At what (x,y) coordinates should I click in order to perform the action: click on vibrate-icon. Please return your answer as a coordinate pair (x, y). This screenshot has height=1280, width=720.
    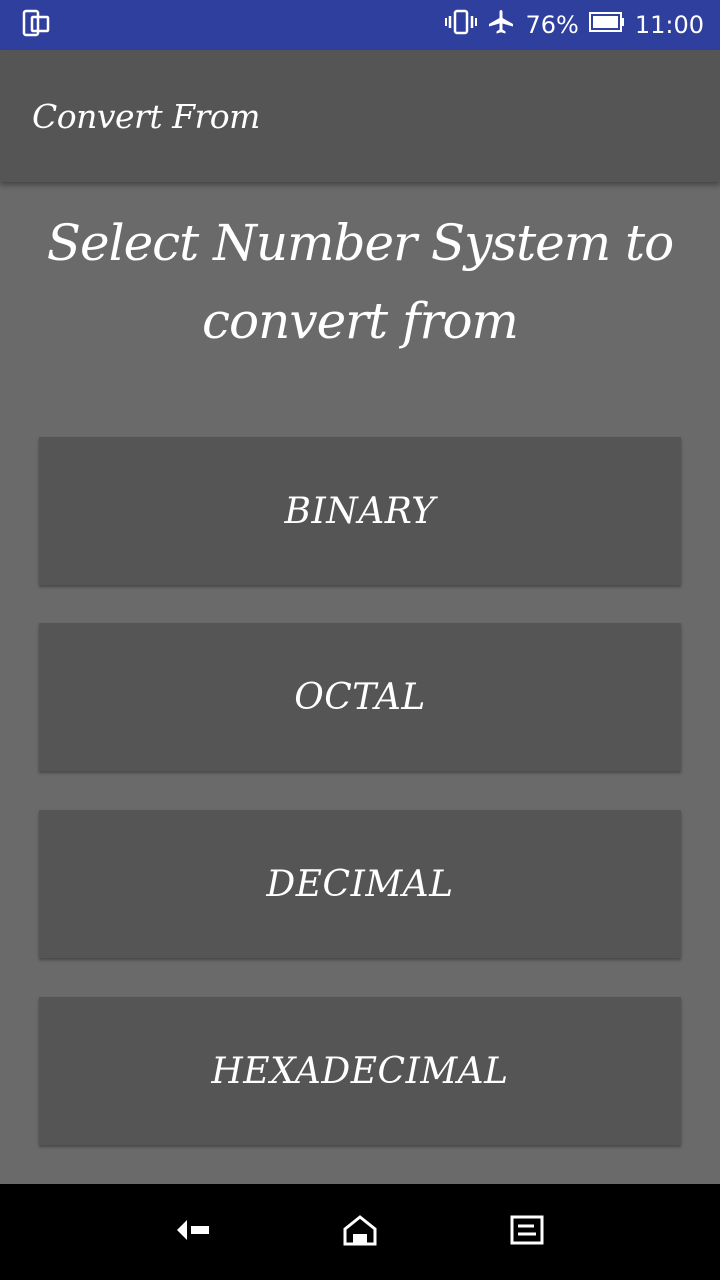
    Looking at the image, I should click on (461, 25).